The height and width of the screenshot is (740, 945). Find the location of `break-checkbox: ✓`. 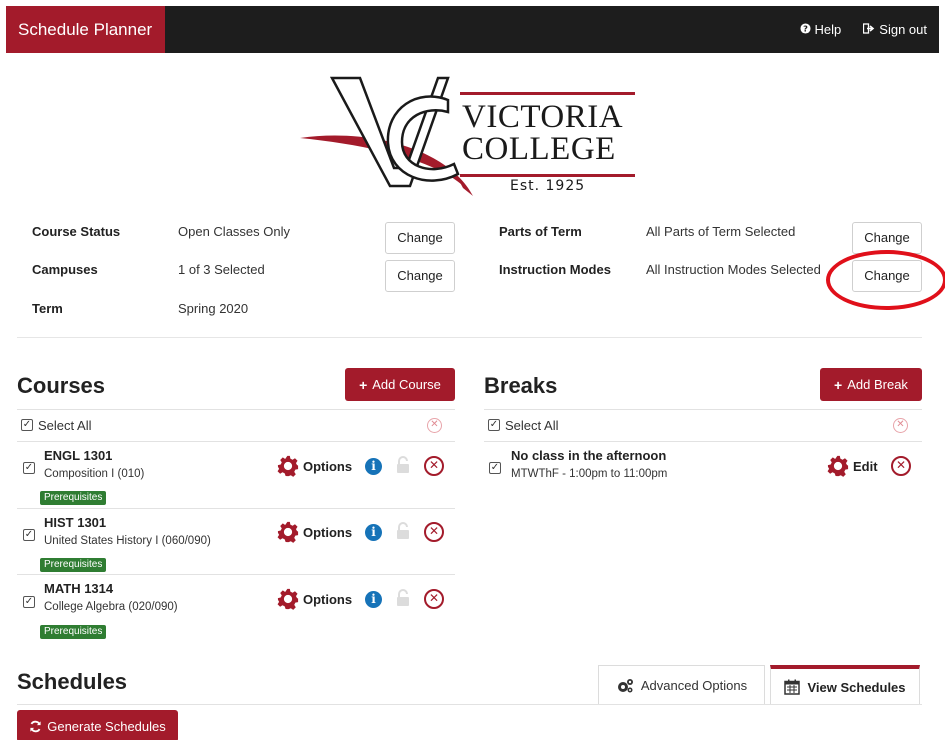

break-checkbox: ✓ is located at coordinates (495, 468).